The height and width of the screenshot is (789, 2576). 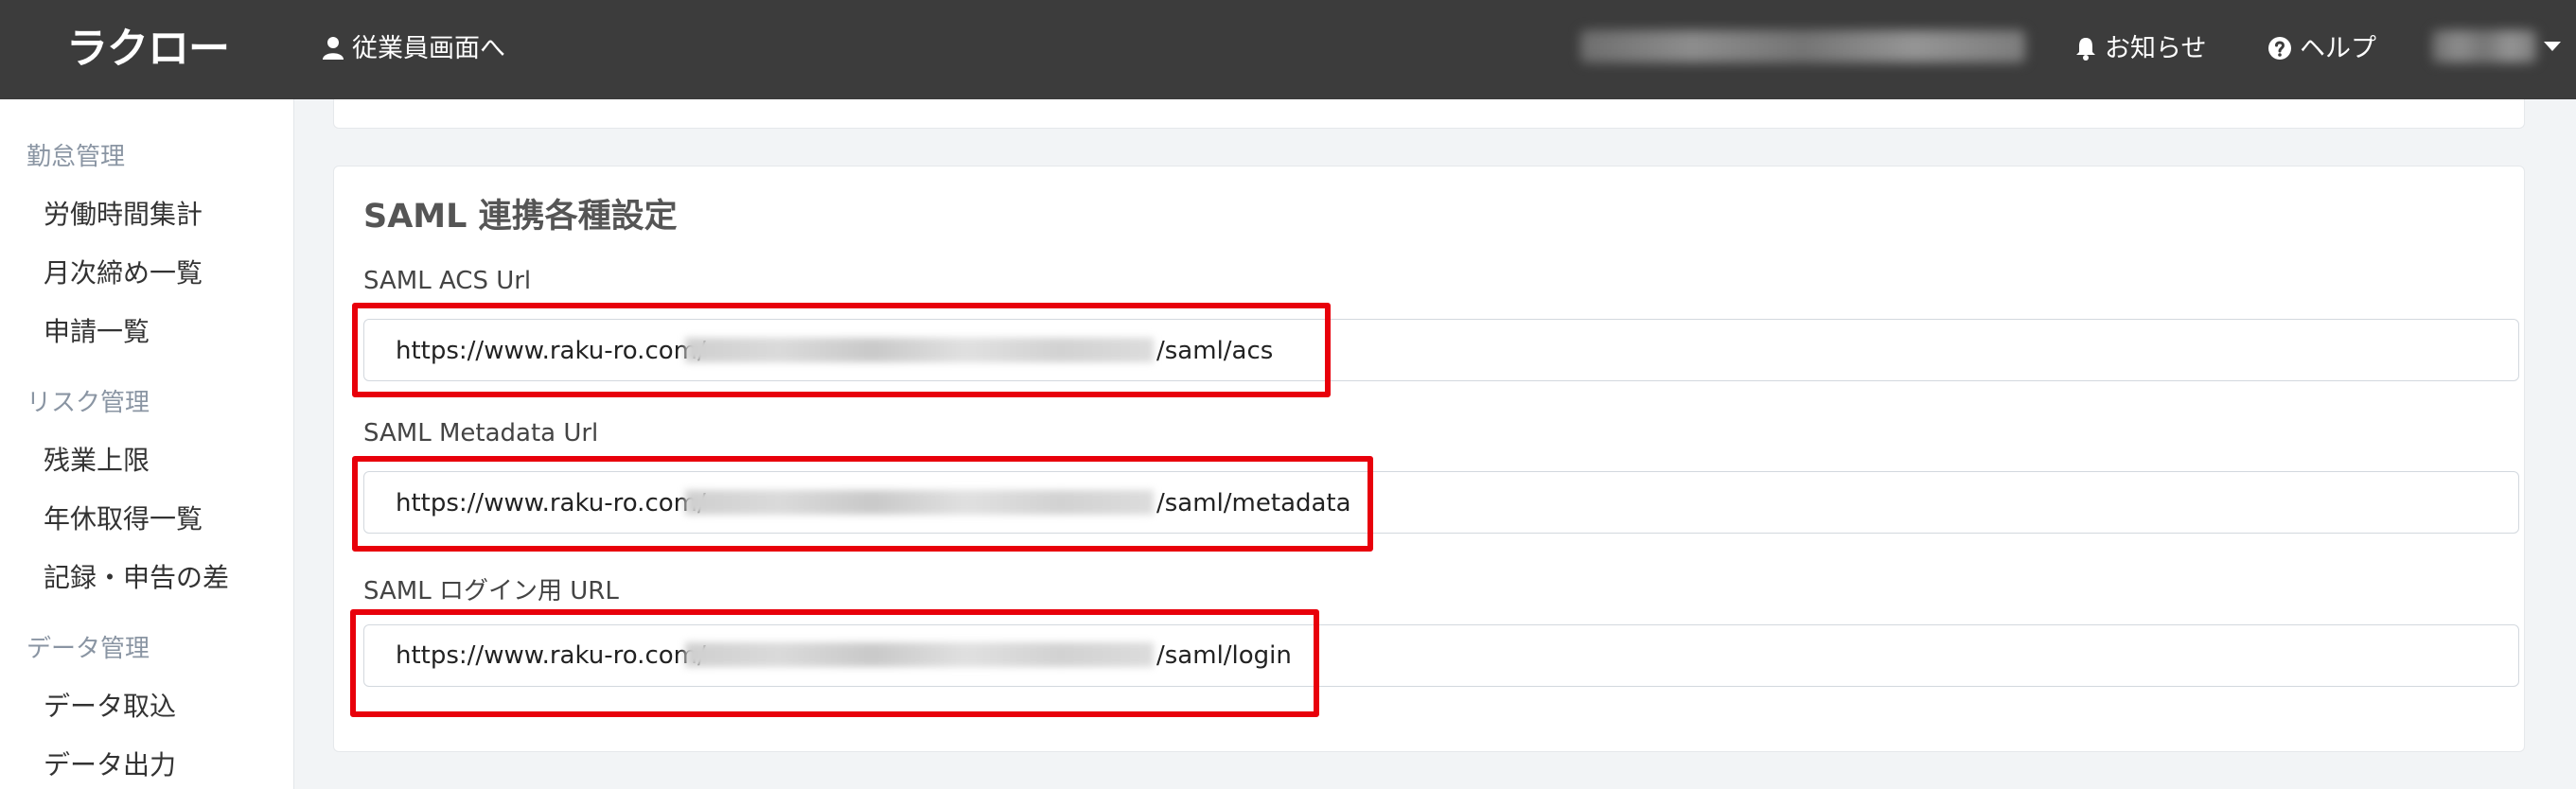 What do you see at coordinates (2552, 46) in the screenshot?
I see `chevron-down-icon` at bounding box center [2552, 46].